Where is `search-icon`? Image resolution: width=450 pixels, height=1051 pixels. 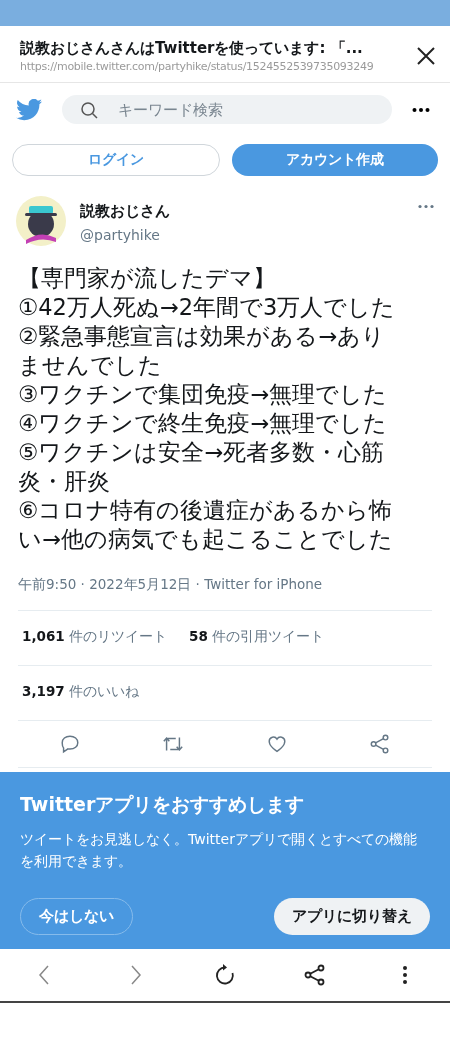 search-icon is located at coordinates (89, 109).